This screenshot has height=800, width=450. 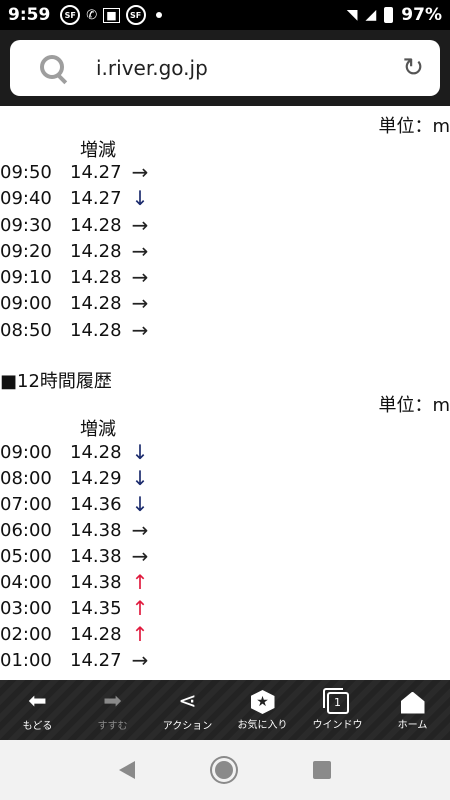 I want to click on search-icon, so click(x=53, y=69).